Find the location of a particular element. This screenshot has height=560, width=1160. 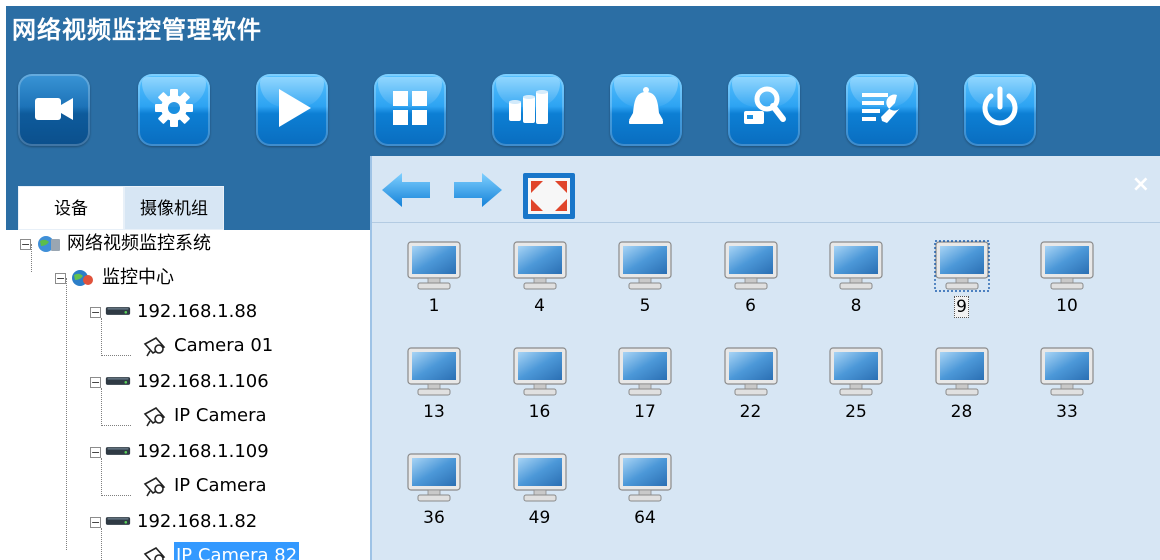

screen-layout-label: 10 is located at coordinates (1067, 306).